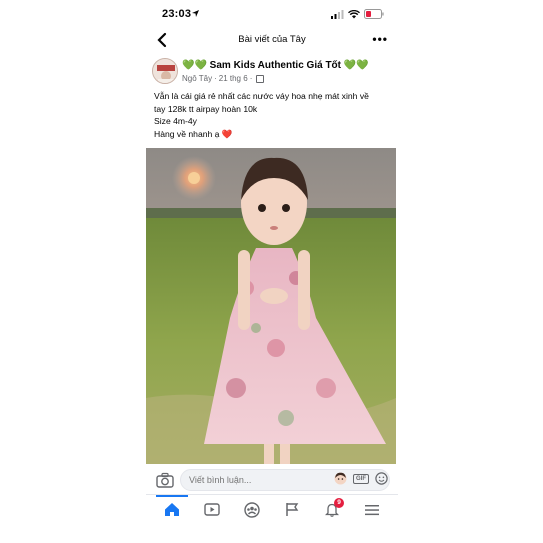 Image resolution: width=543 pixels, height=543 pixels. What do you see at coordinates (339, 502) in the screenshot?
I see `notification-count-badge: 9` at bounding box center [339, 502].